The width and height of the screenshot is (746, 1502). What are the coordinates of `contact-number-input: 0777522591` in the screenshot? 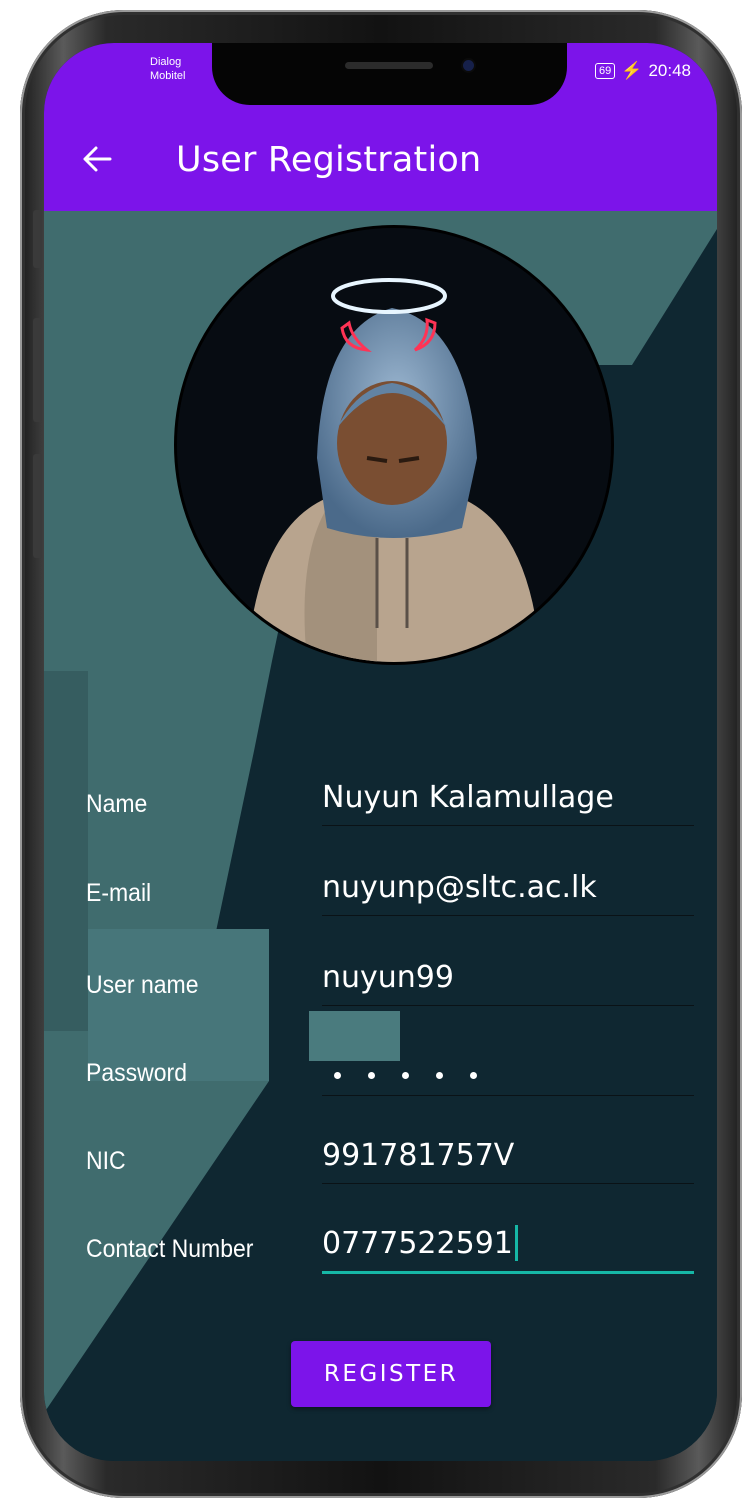 It's located at (508, 1242).